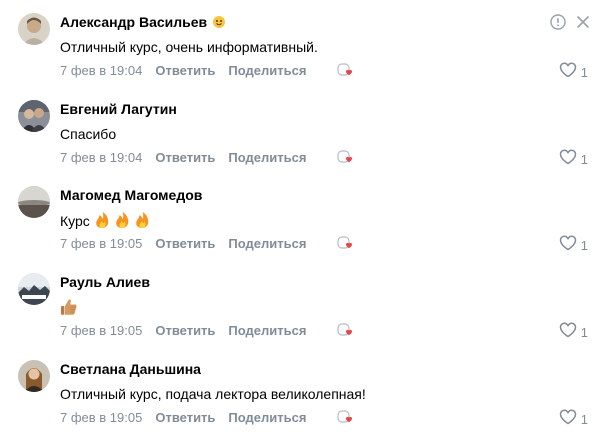 This screenshot has height=438, width=606. I want to click on comment-author: Магомед Магомедов, so click(131, 195).